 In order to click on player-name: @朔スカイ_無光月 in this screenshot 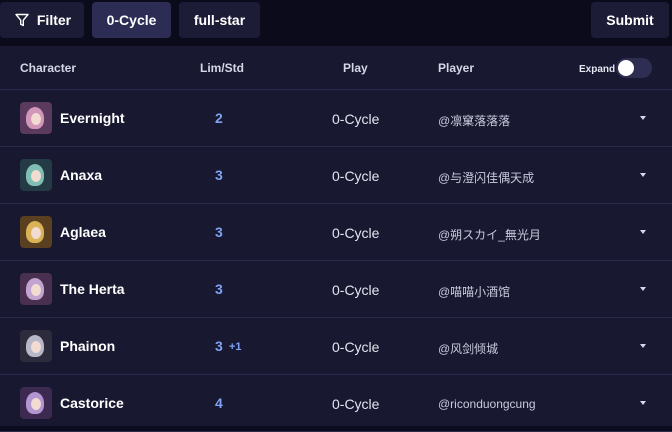, I will do `click(489, 235)`.